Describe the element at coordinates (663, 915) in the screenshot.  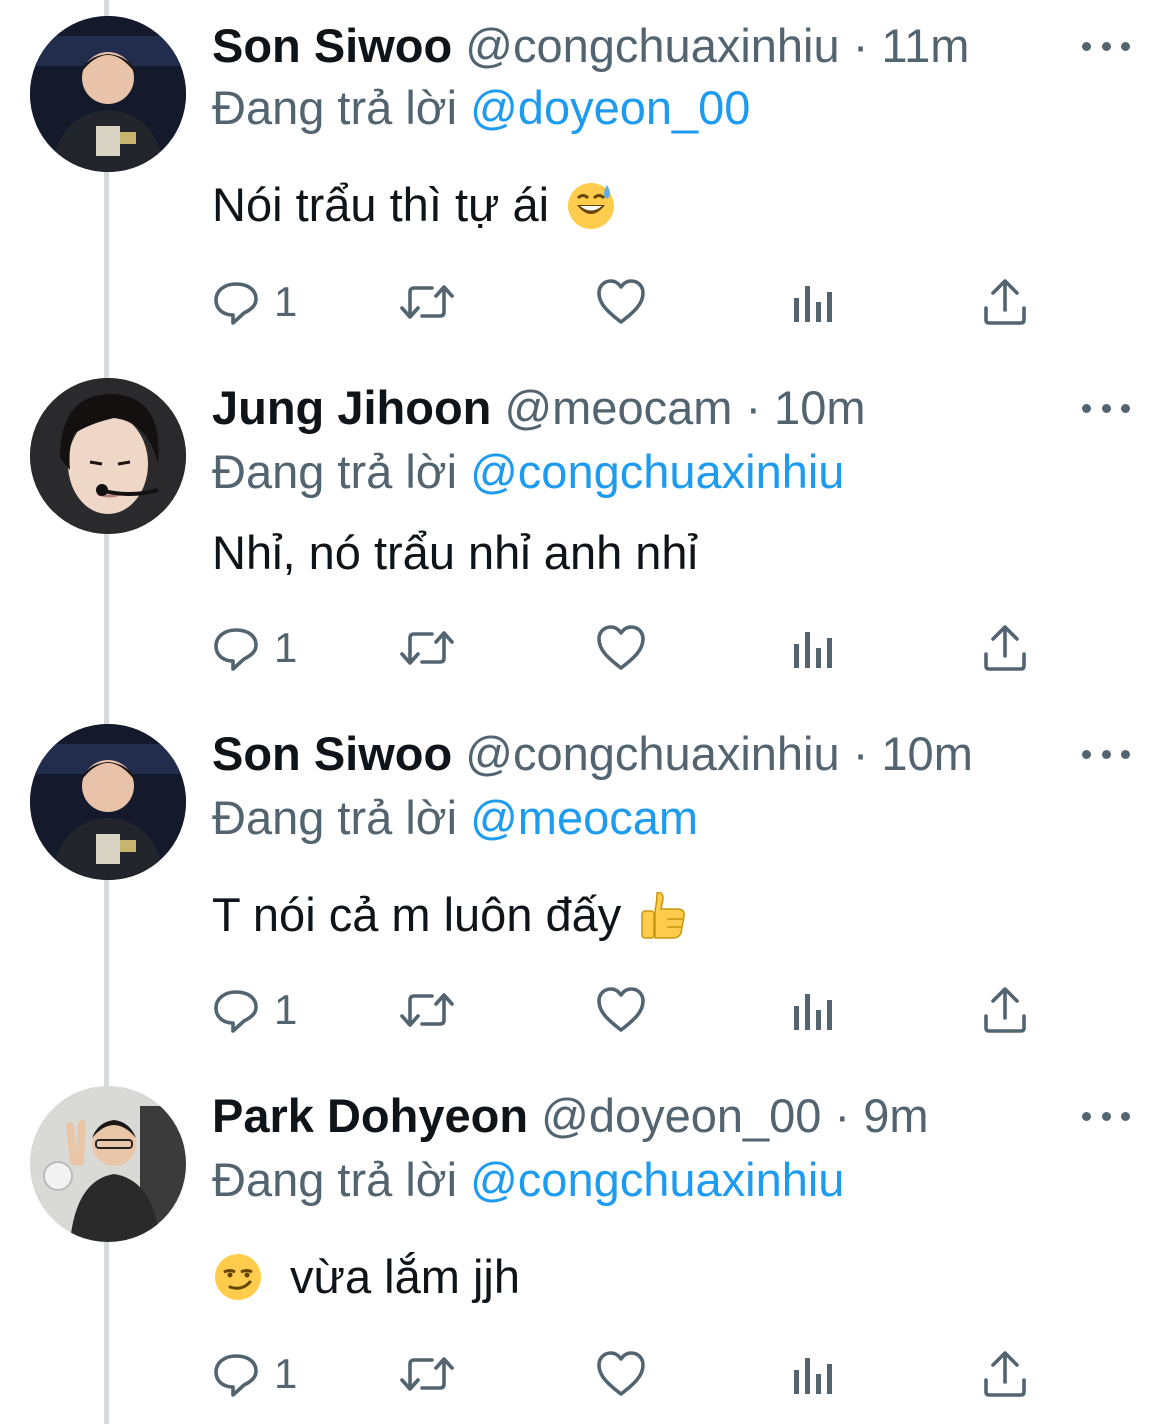
I see `thumbs-up-emoji` at that location.